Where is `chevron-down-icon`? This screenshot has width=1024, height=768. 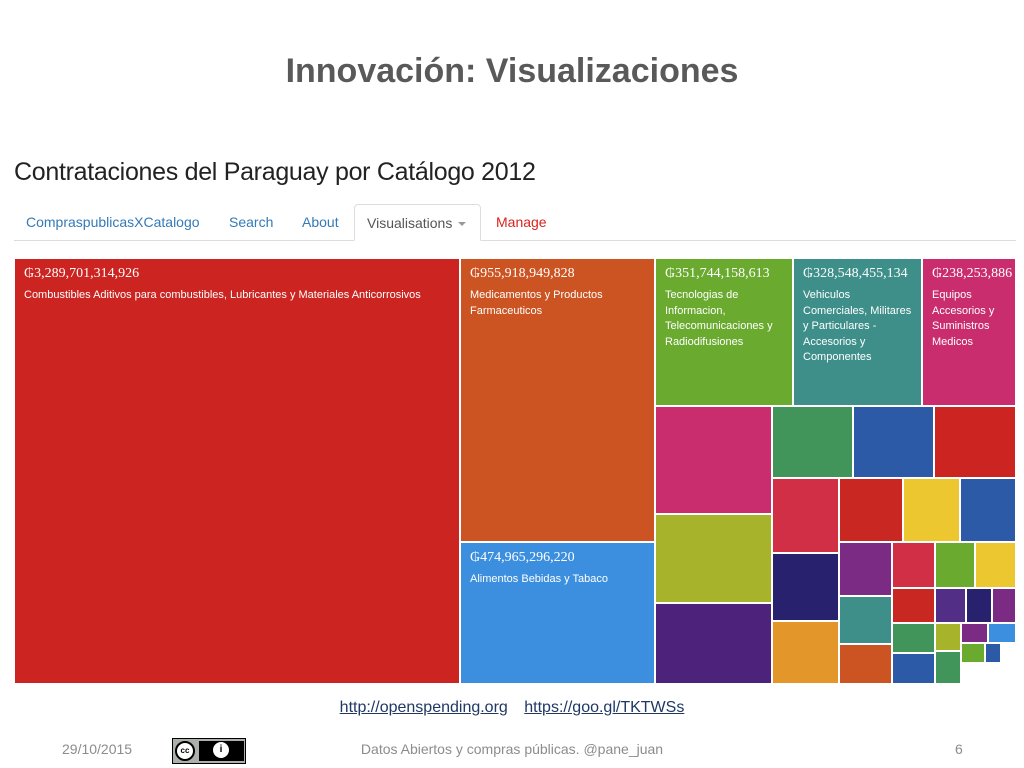
chevron-down-icon is located at coordinates (462, 224).